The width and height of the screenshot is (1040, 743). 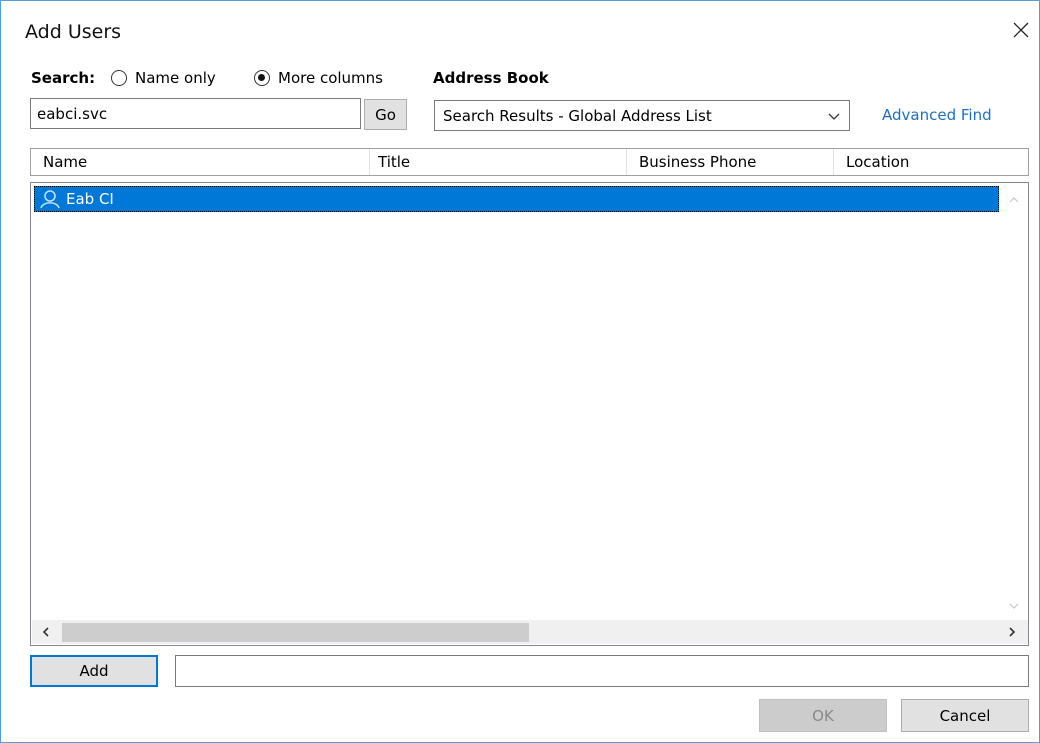 I want to click on column-header-location: Location, so click(x=929, y=162).